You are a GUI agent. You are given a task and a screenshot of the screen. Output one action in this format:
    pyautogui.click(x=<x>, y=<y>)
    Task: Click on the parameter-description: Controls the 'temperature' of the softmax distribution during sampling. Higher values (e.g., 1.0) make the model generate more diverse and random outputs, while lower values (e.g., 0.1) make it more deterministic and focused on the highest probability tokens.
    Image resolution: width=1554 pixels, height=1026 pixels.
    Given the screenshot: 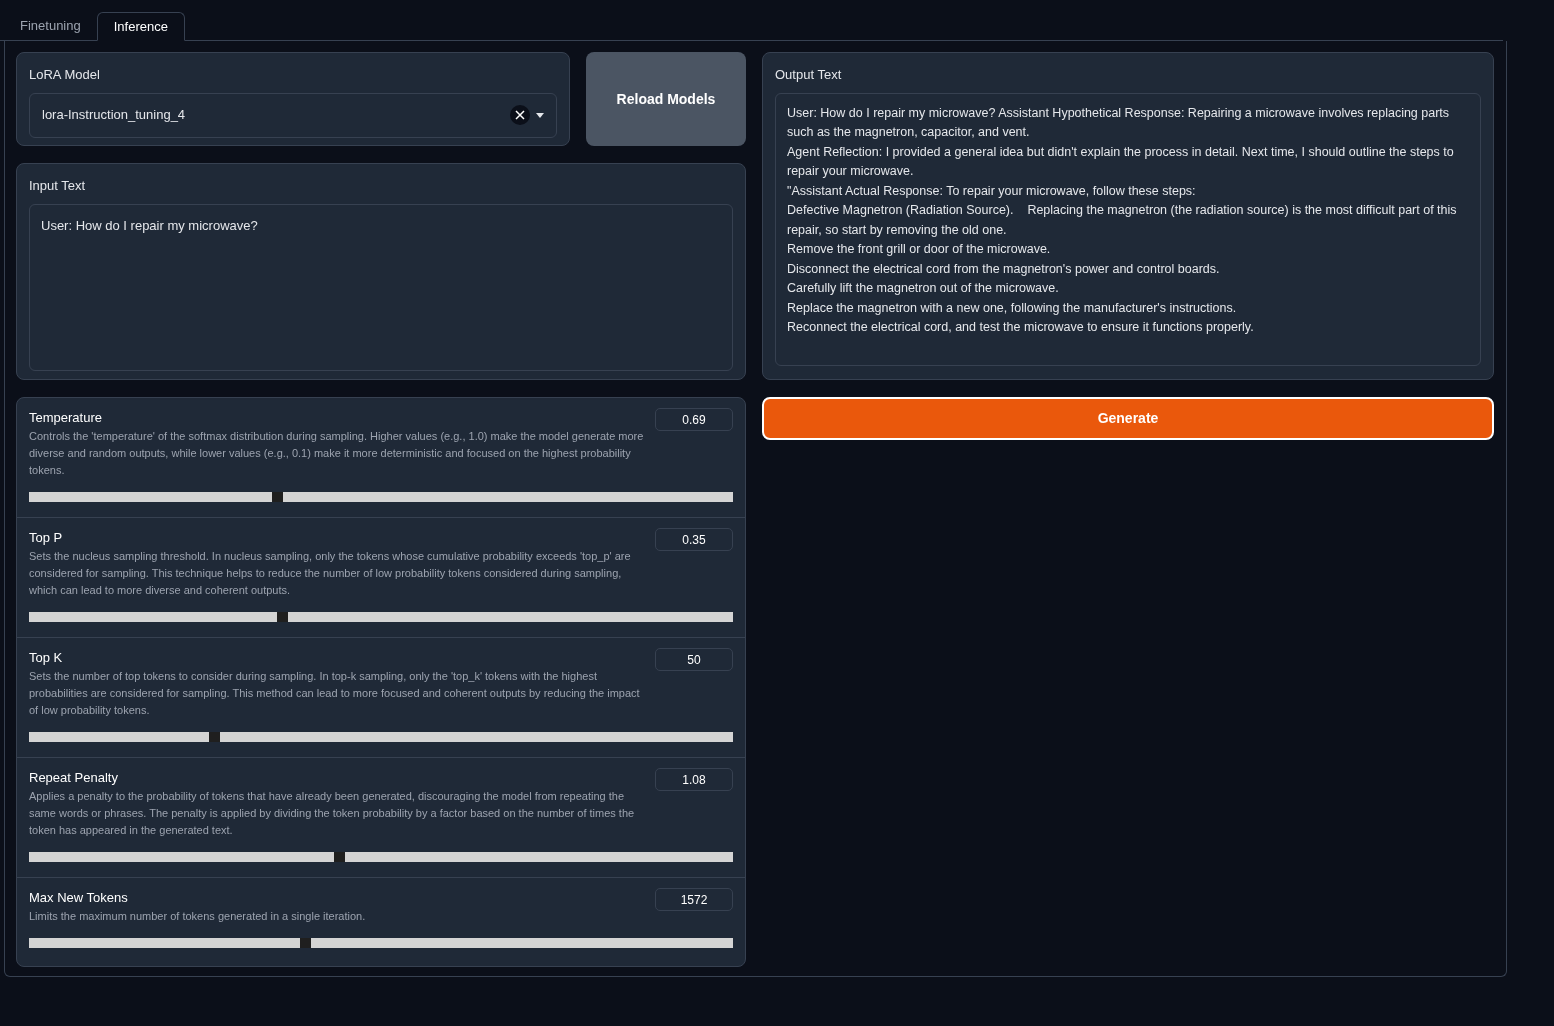 What is the action you would take?
    pyautogui.click(x=337, y=453)
    